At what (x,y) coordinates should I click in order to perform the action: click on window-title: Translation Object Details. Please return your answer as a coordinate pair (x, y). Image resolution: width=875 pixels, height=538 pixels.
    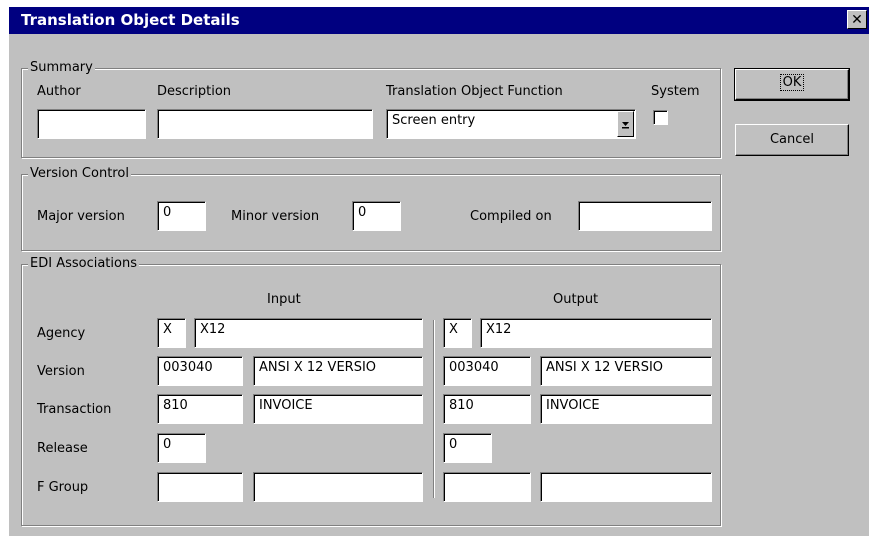
    Looking at the image, I should click on (130, 20).